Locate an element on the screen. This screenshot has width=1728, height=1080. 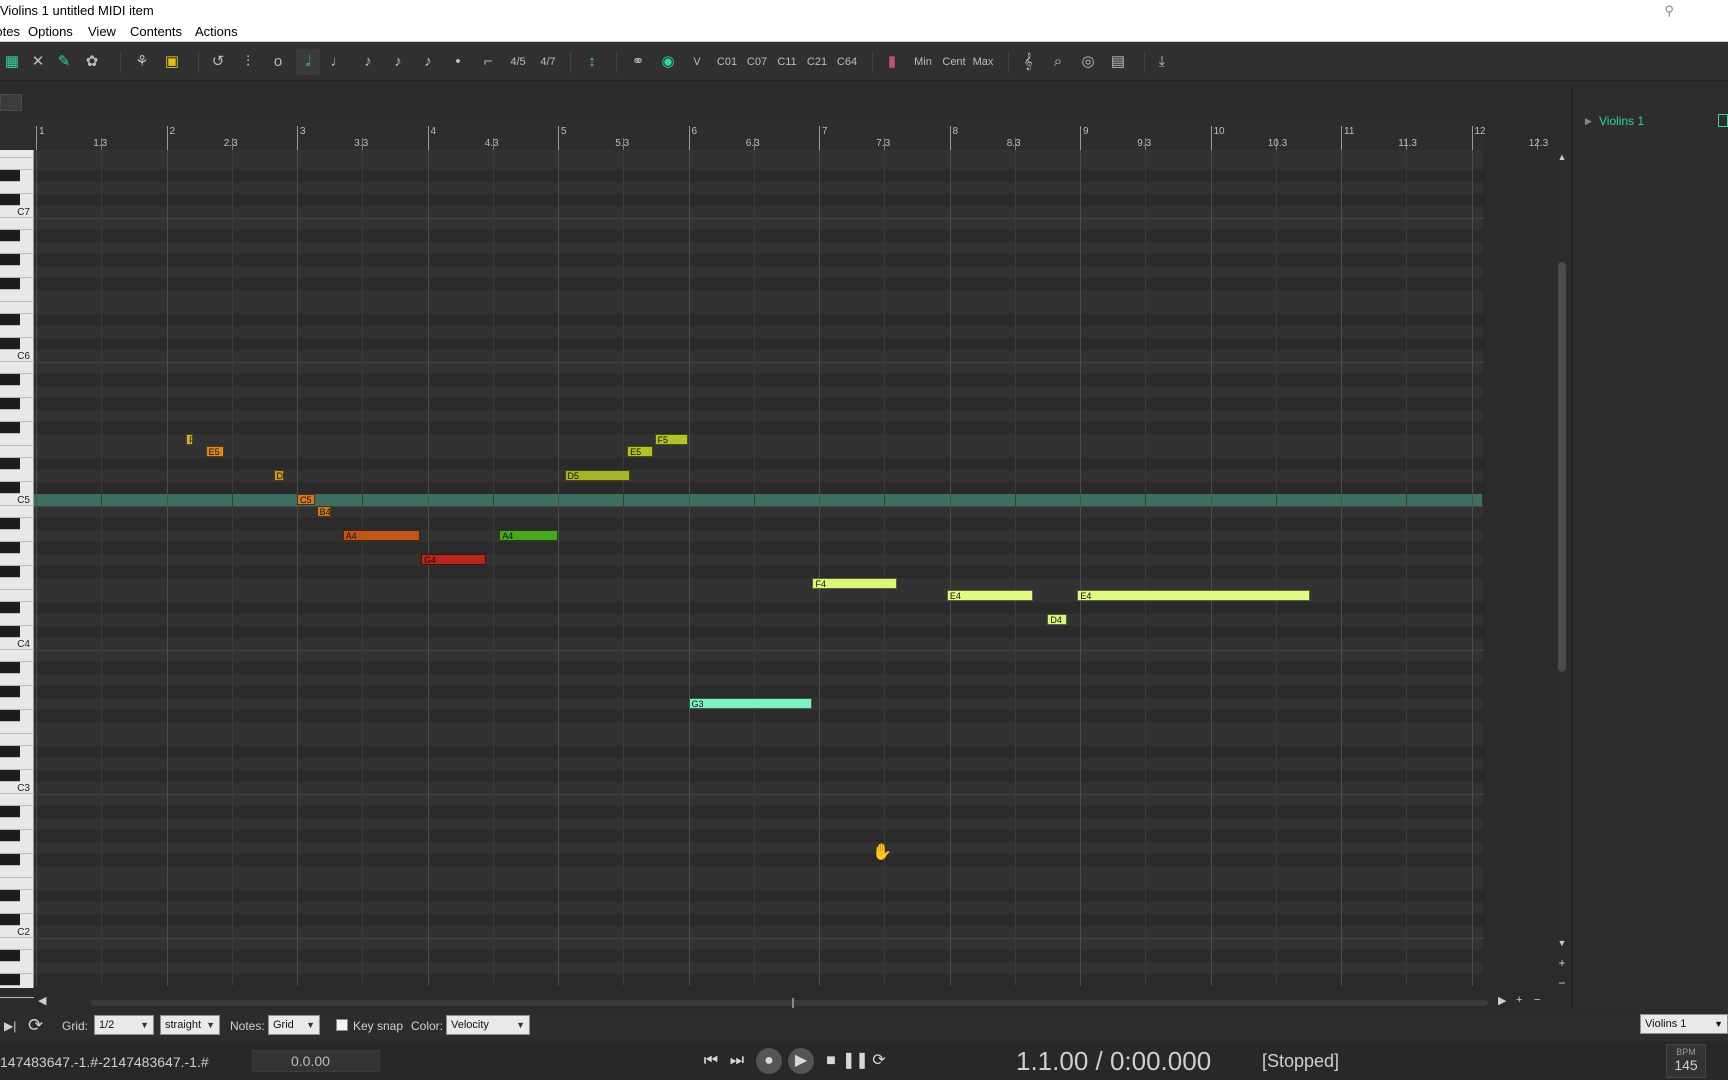
select-tool-icon: ✕ is located at coordinates (38, 62).